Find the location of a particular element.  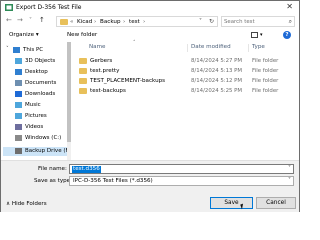

recent-locations-chevron-icon: ˅ is located at coordinates (30, 20).